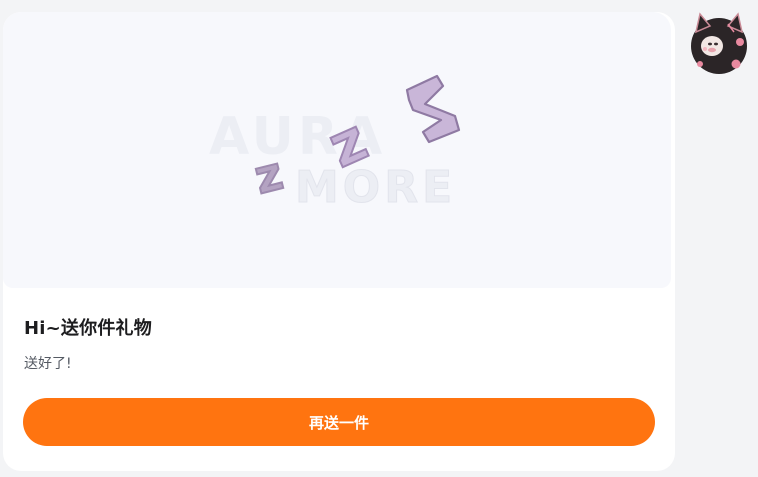  I want to click on user-avatar, so click(719, 45).